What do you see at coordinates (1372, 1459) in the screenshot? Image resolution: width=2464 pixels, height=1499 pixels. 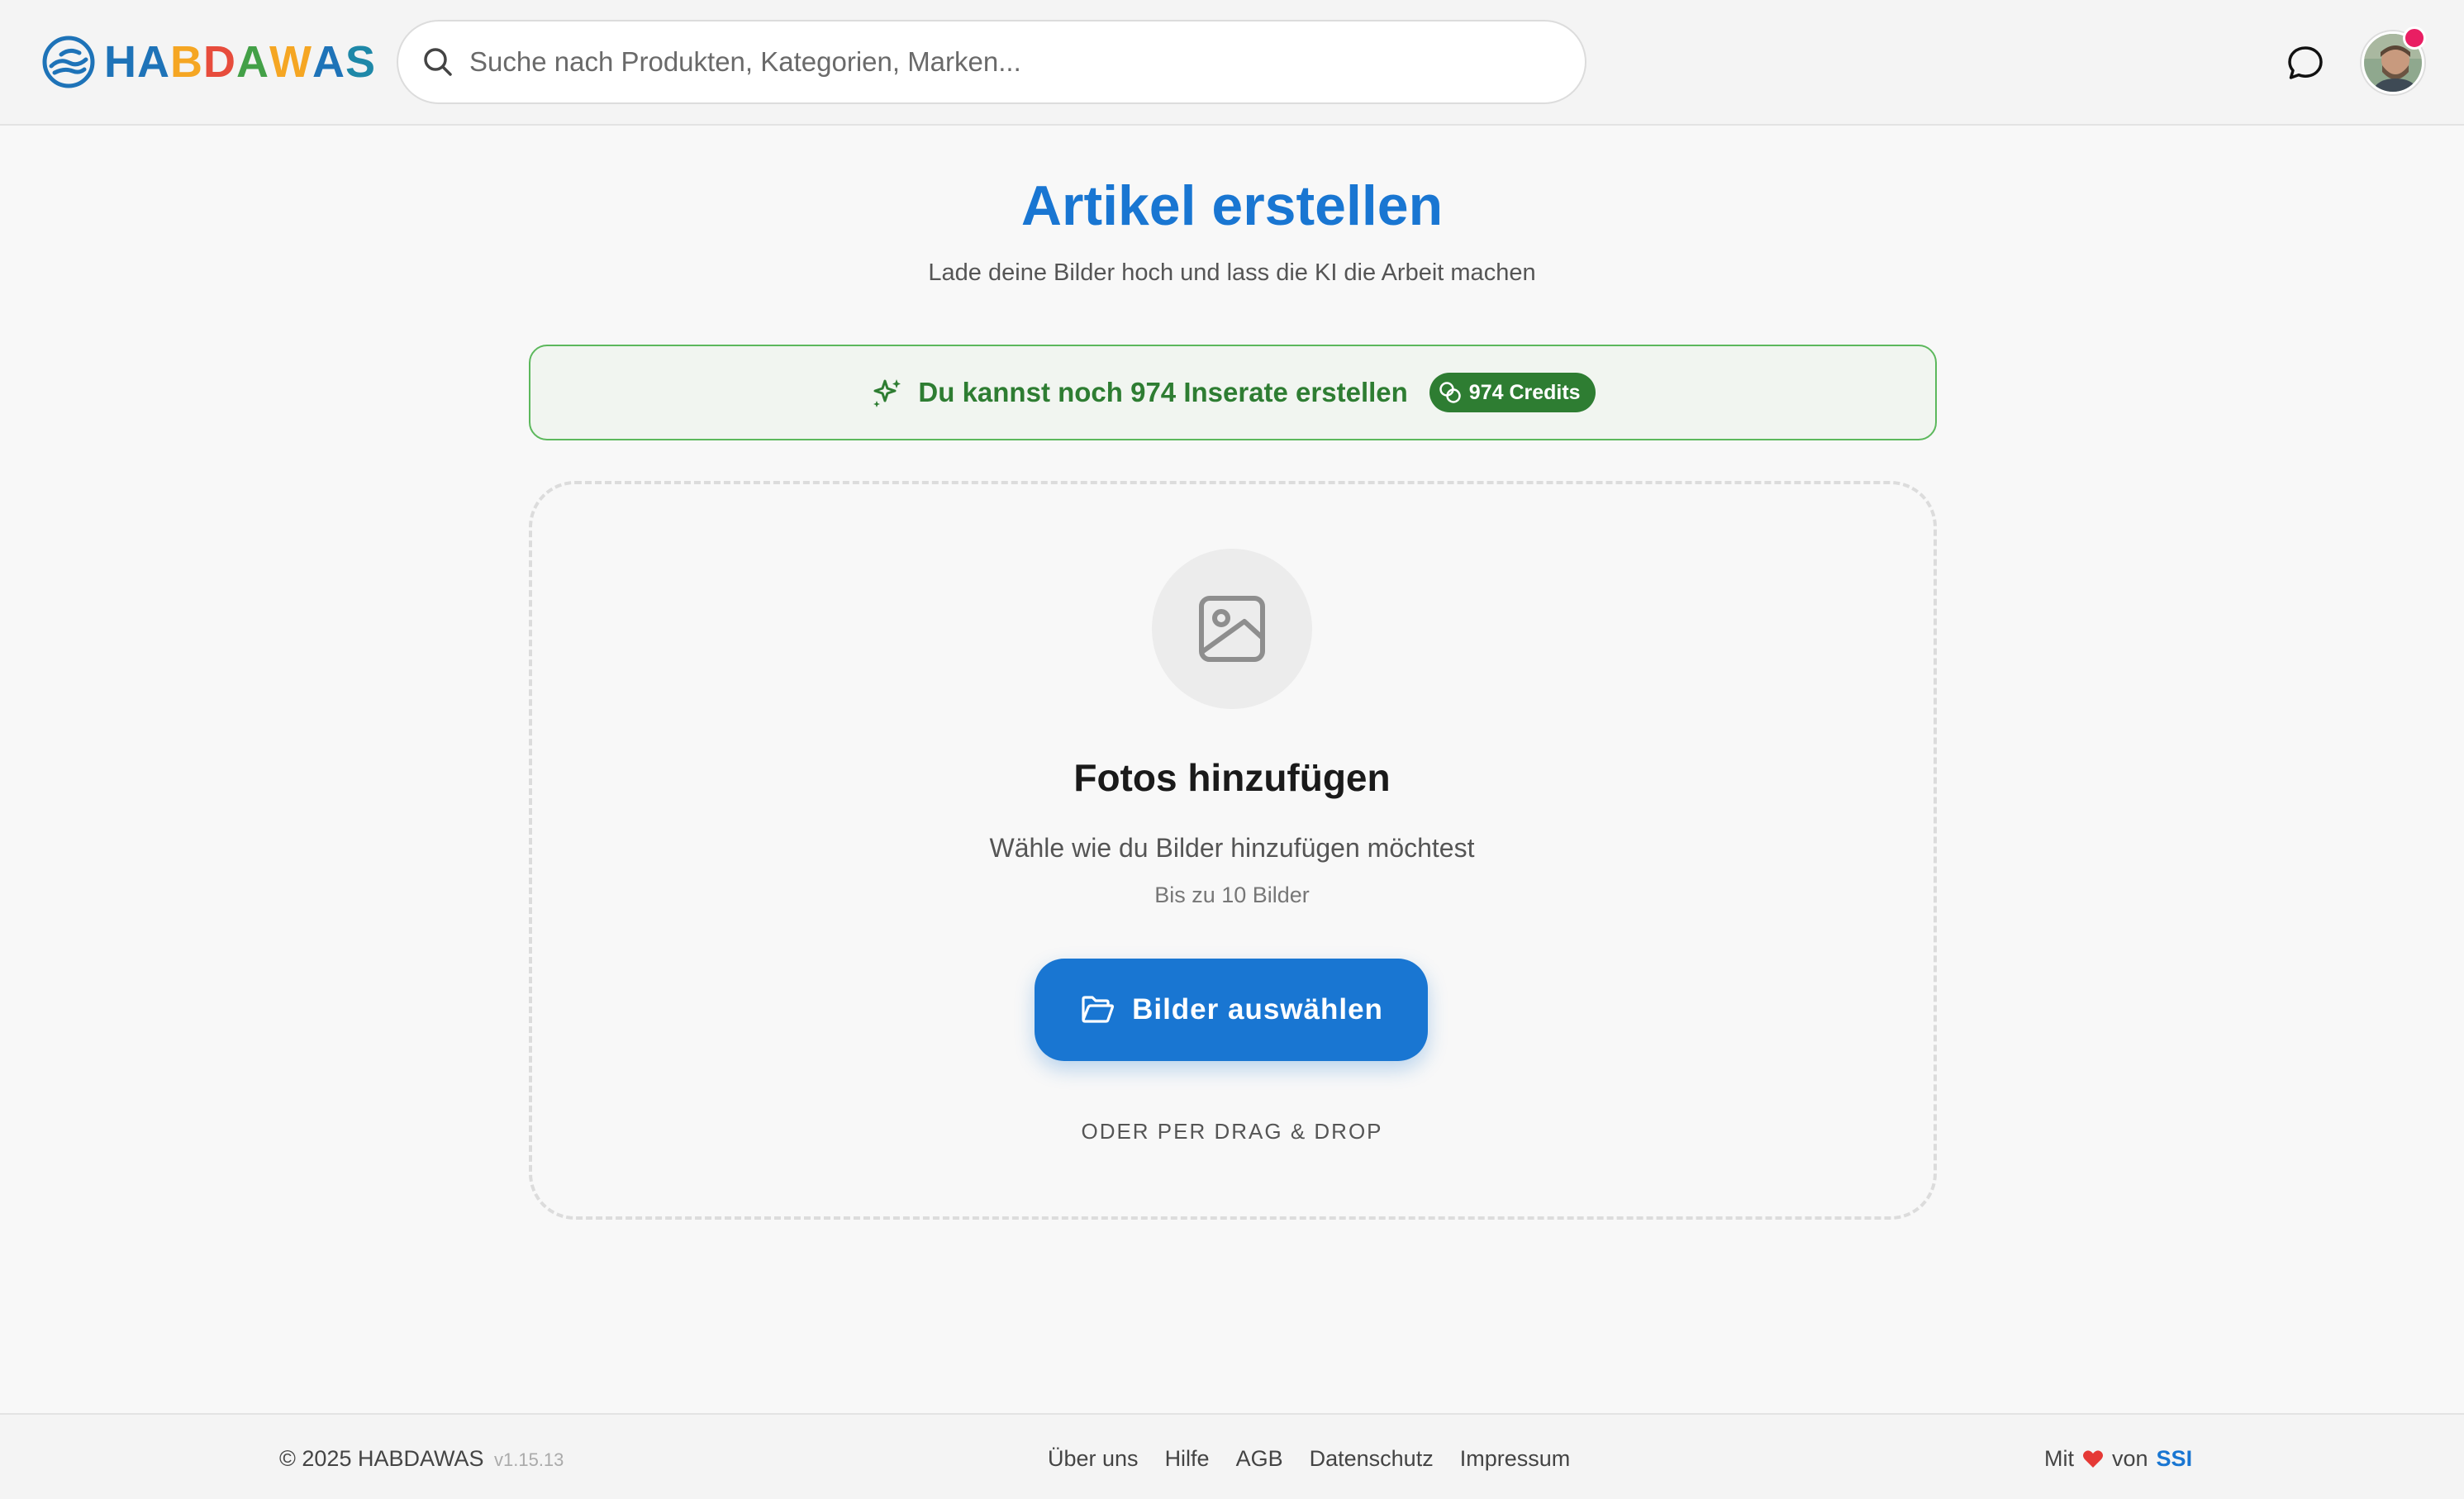 I see `footer-link-privacy: Datenschutz` at bounding box center [1372, 1459].